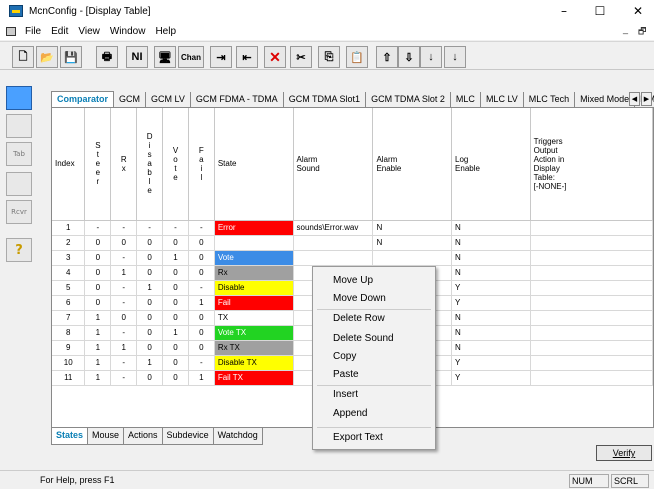 The image size is (654, 489). Describe the element at coordinates (19, 184) in the screenshot. I see `tools-icon` at that location.